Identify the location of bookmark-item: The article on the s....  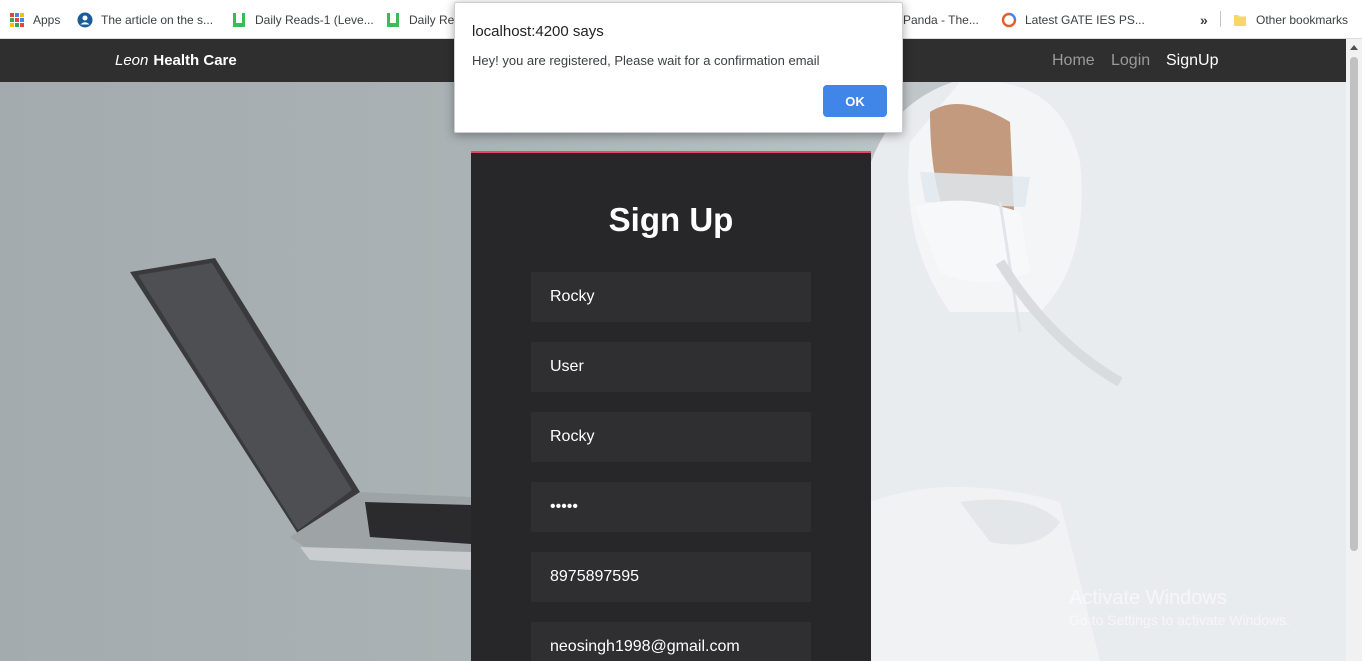
(145, 19).